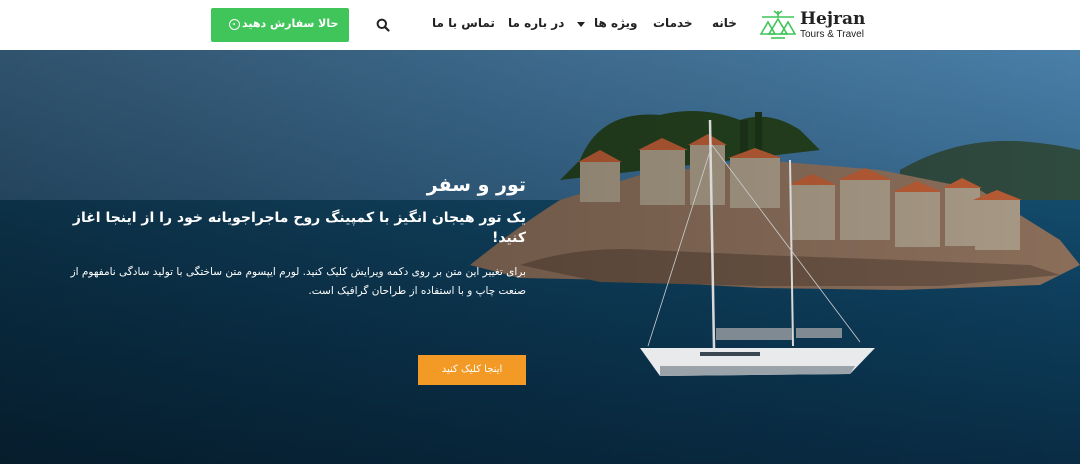  I want to click on order-now-button: حالا سفارش دهید, so click(280, 25).